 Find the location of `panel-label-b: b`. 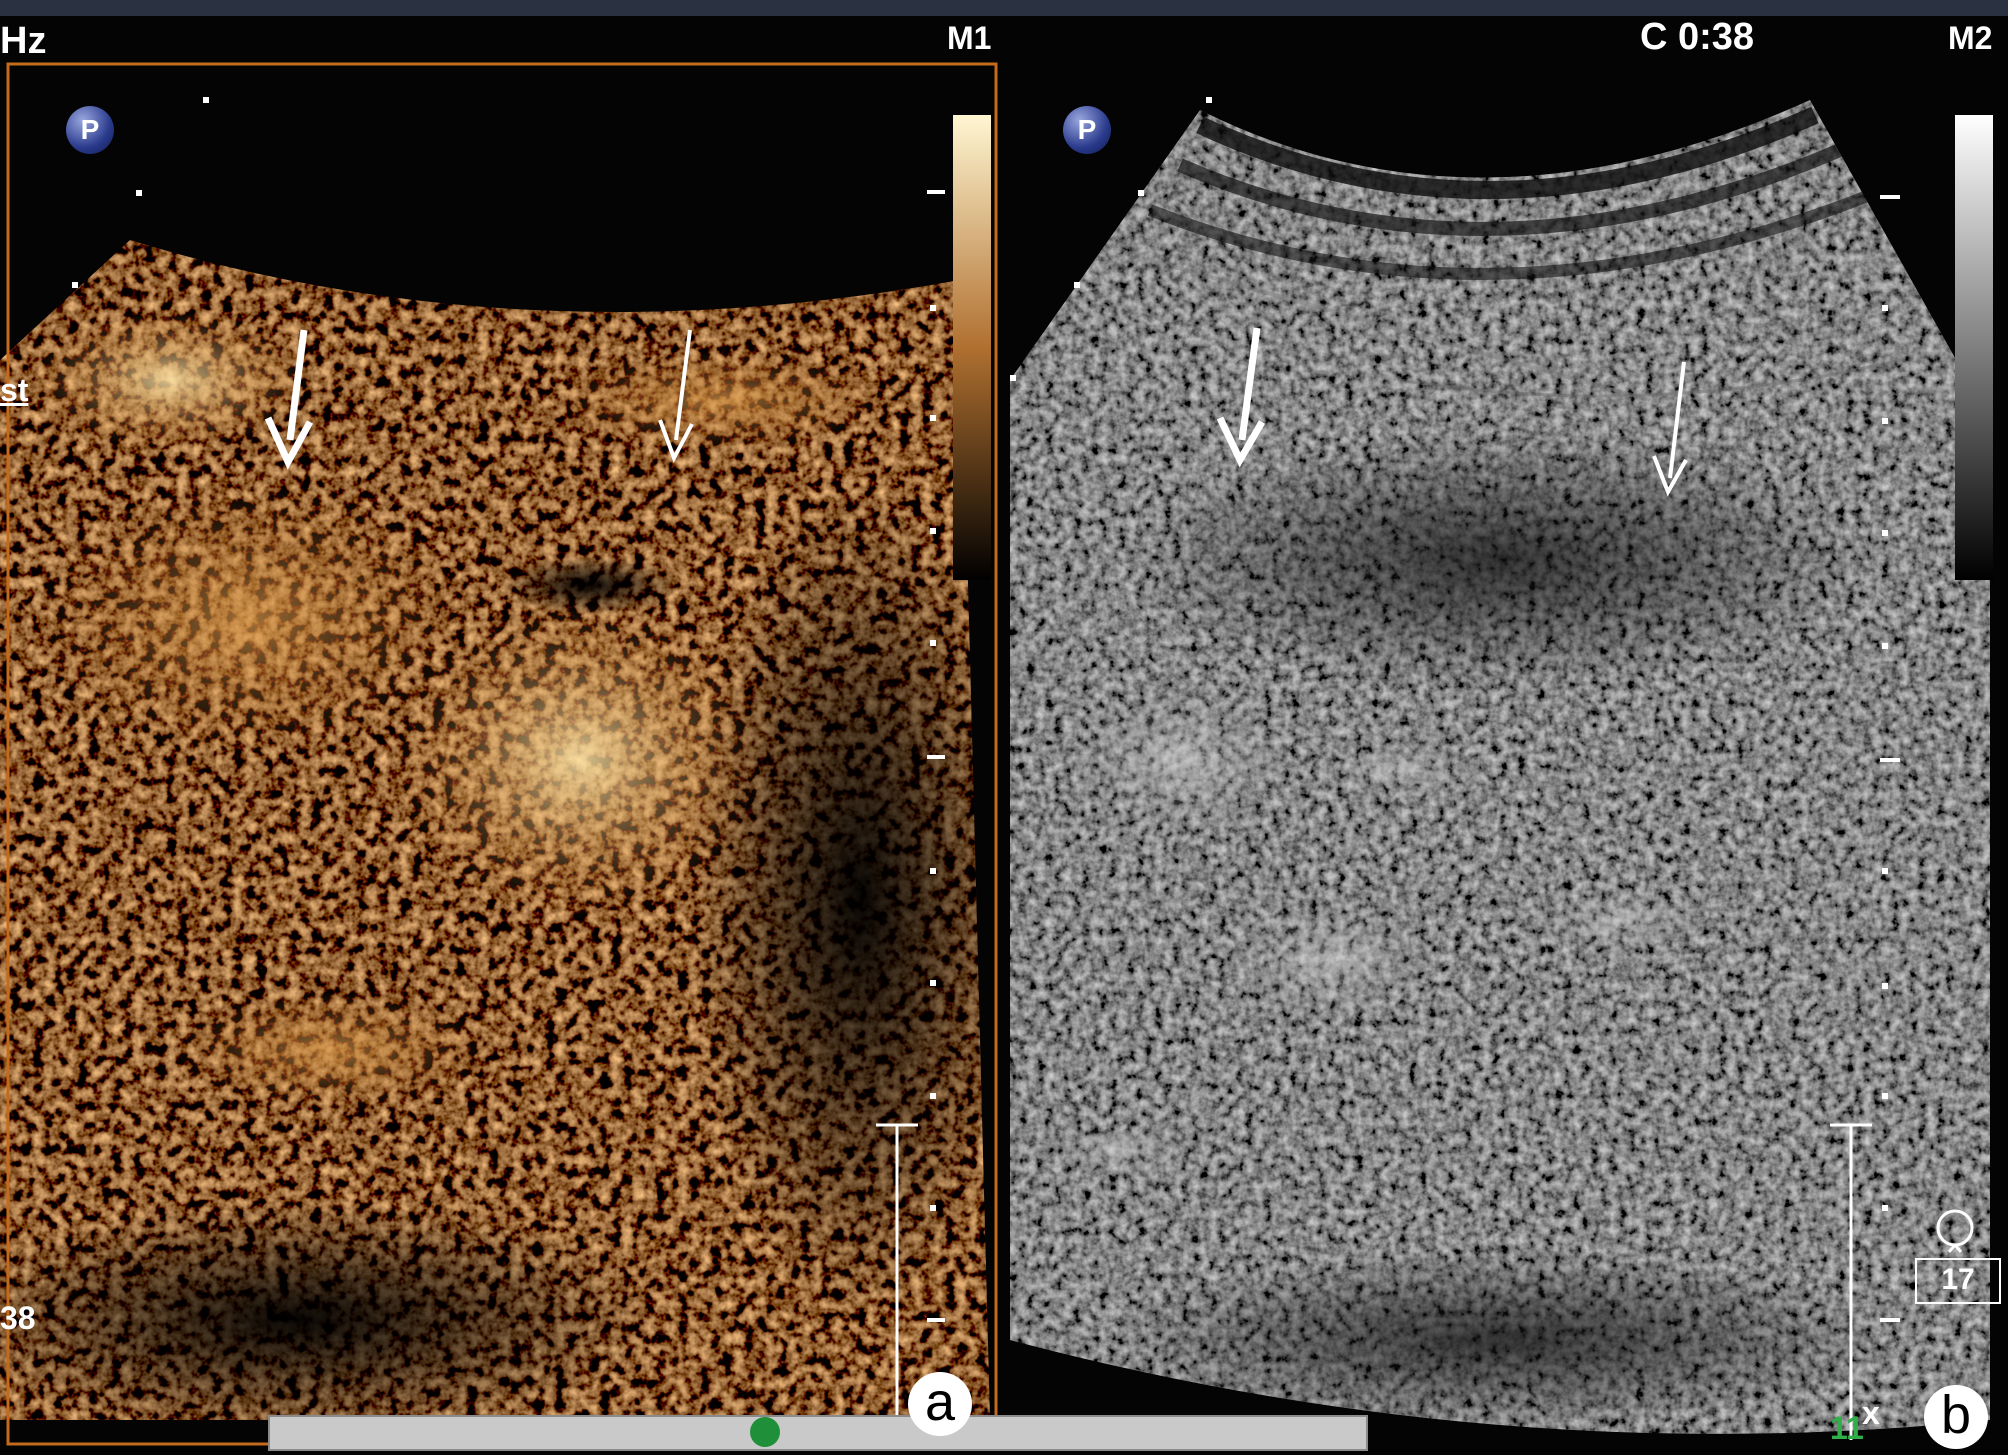

panel-label-b: b is located at coordinates (1956, 1417).